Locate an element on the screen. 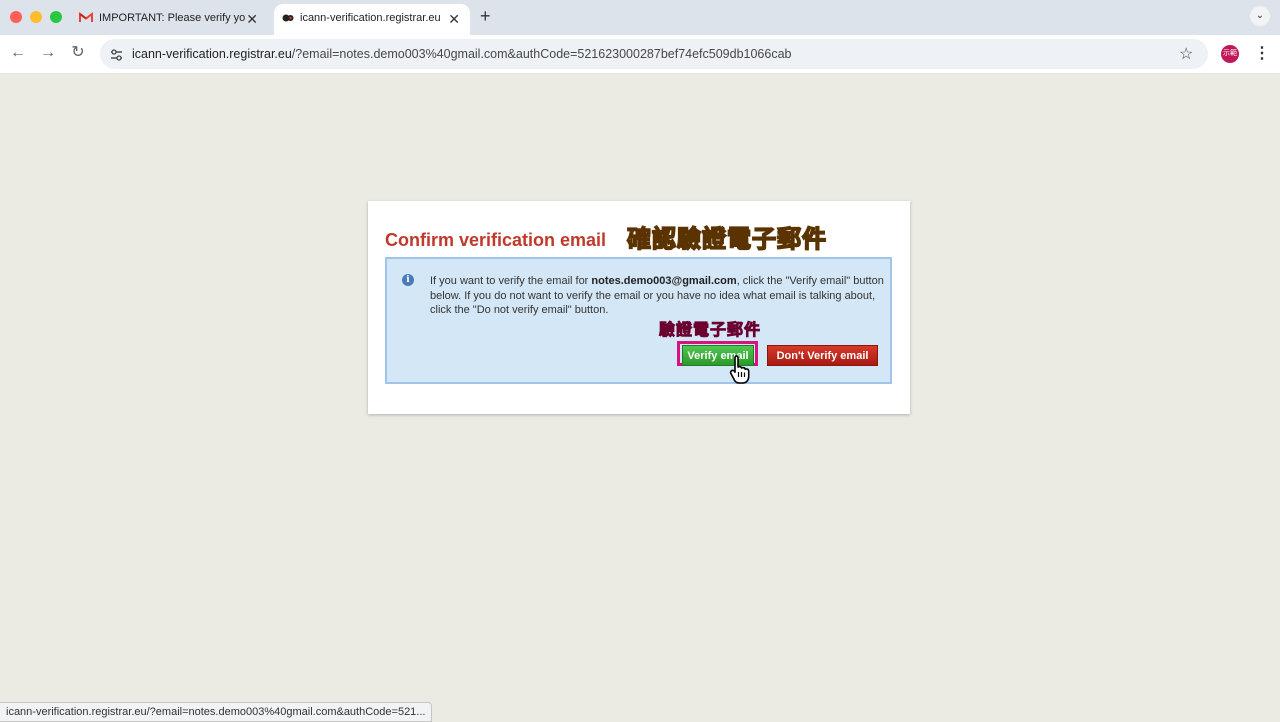 The height and width of the screenshot is (722, 1280). back-arrow-icon: ← is located at coordinates (18, 53).